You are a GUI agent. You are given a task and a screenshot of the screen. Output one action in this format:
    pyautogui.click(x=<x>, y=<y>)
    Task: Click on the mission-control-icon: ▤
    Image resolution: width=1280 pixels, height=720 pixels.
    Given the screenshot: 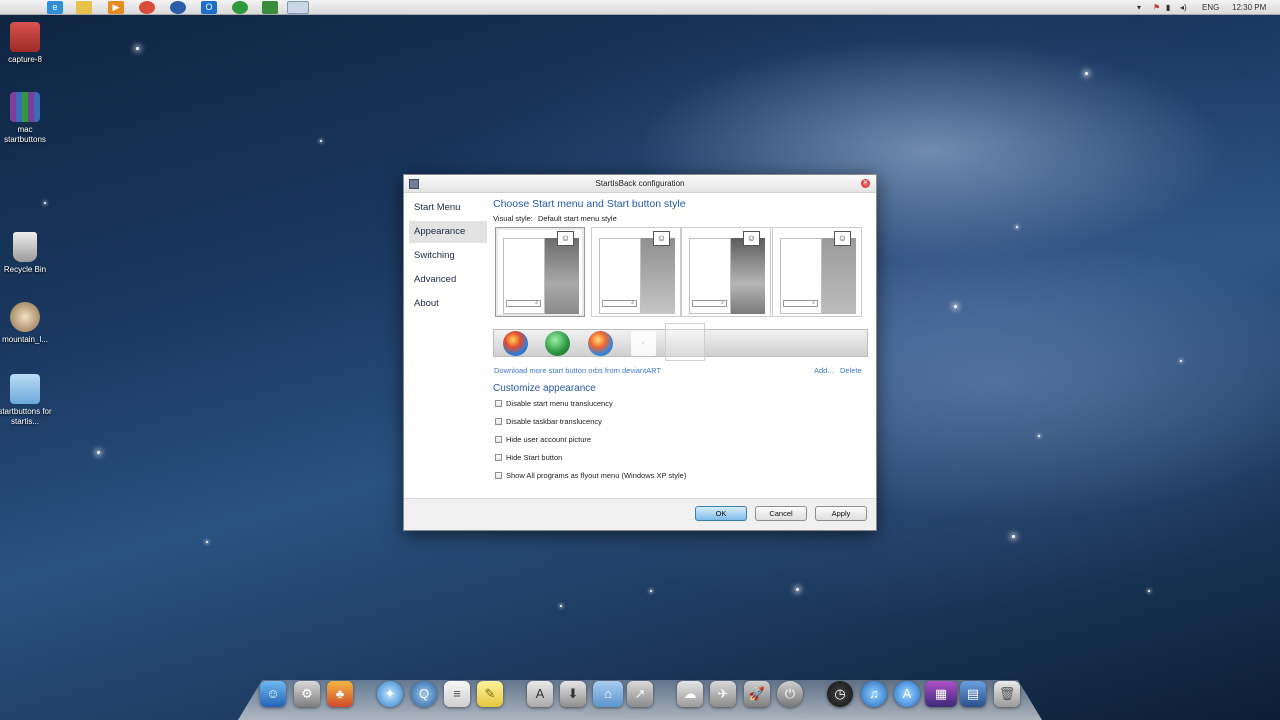 What is the action you would take?
    pyautogui.click(x=973, y=694)
    